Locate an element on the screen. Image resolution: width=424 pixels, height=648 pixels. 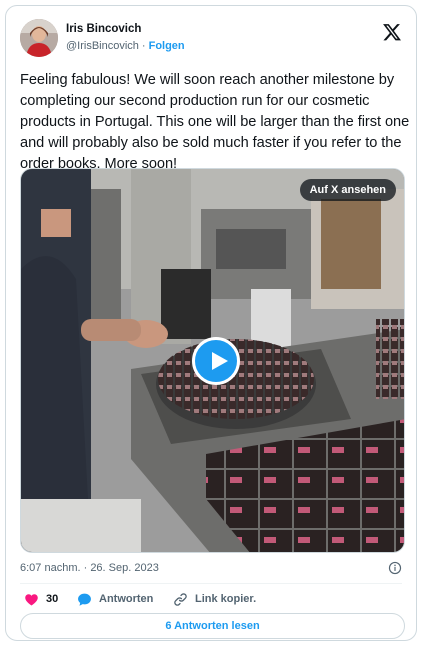
timestamp: 6:07 nachm. · 26. Sep. 2023 is located at coordinates (89, 568).